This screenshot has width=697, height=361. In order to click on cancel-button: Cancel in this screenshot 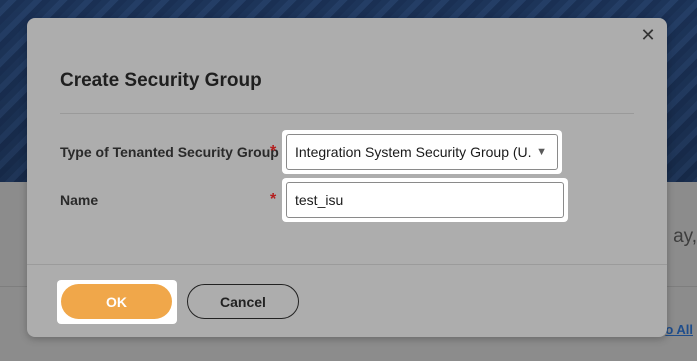, I will do `click(243, 301)`.